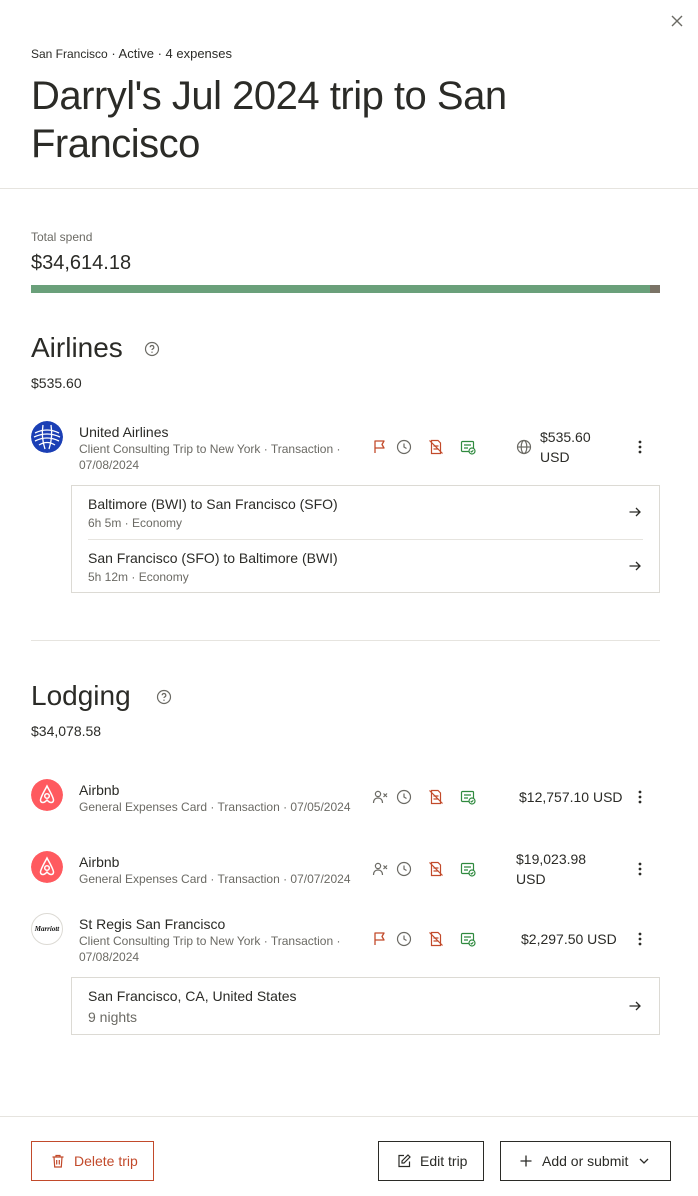 This screenshot has height=1196, width=698. What do you see at coordinates (66, 731) in the screenshot?
I see `lodging-amount: $34,078.58` at bounding box center [66, 731].